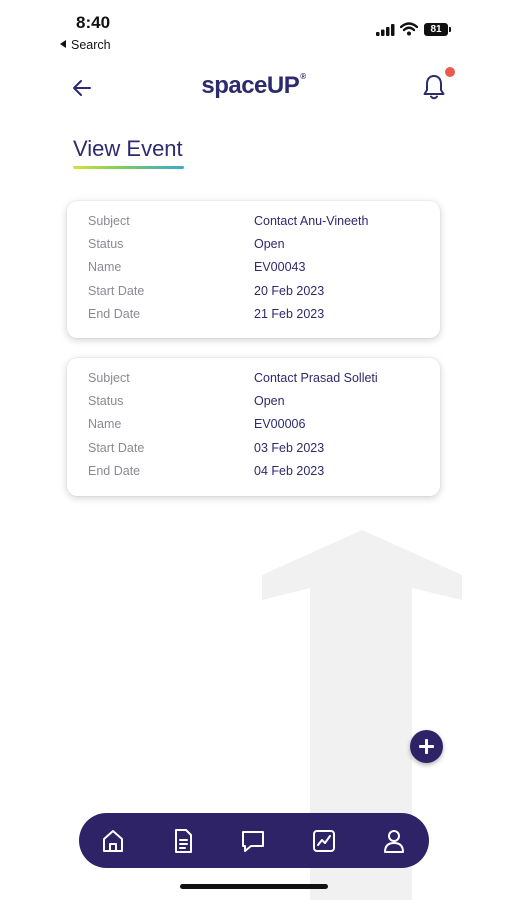 This screenshot has width=507, height=900. I want to click on page-title: View Event, so click(128, 148).